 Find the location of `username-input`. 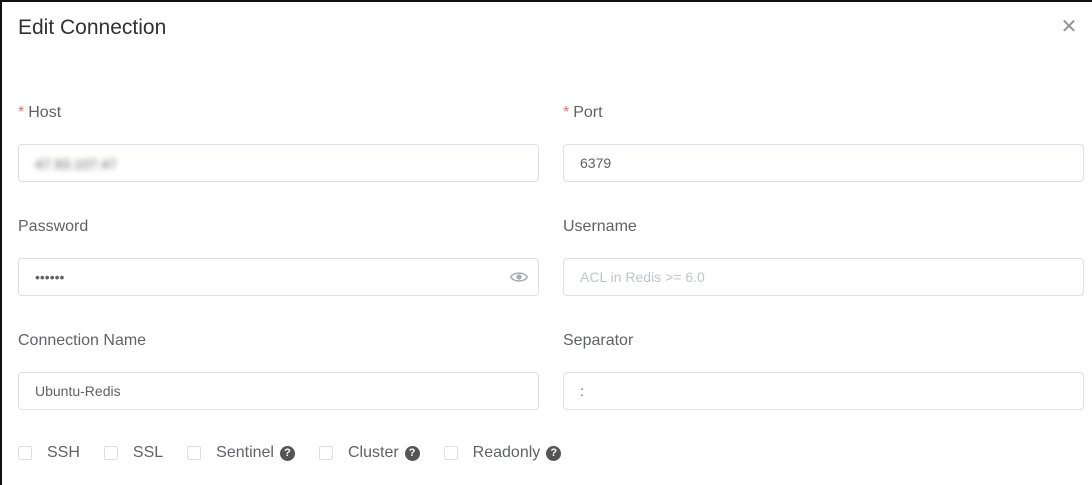

username-input is located at coordinates (823, 277).